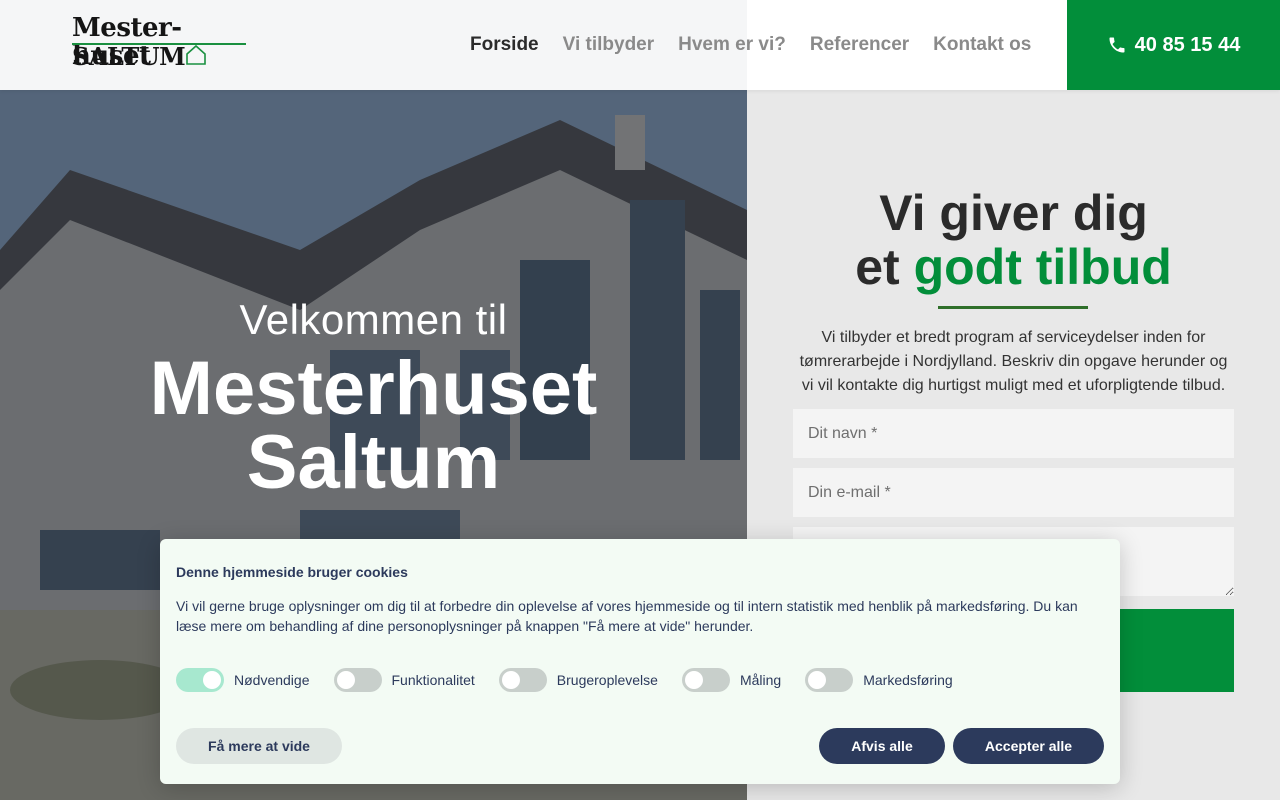 The height and width of the screenshot is (800, 1280). I want to click on toggle-switch-noedvendige, so click(200, 680).